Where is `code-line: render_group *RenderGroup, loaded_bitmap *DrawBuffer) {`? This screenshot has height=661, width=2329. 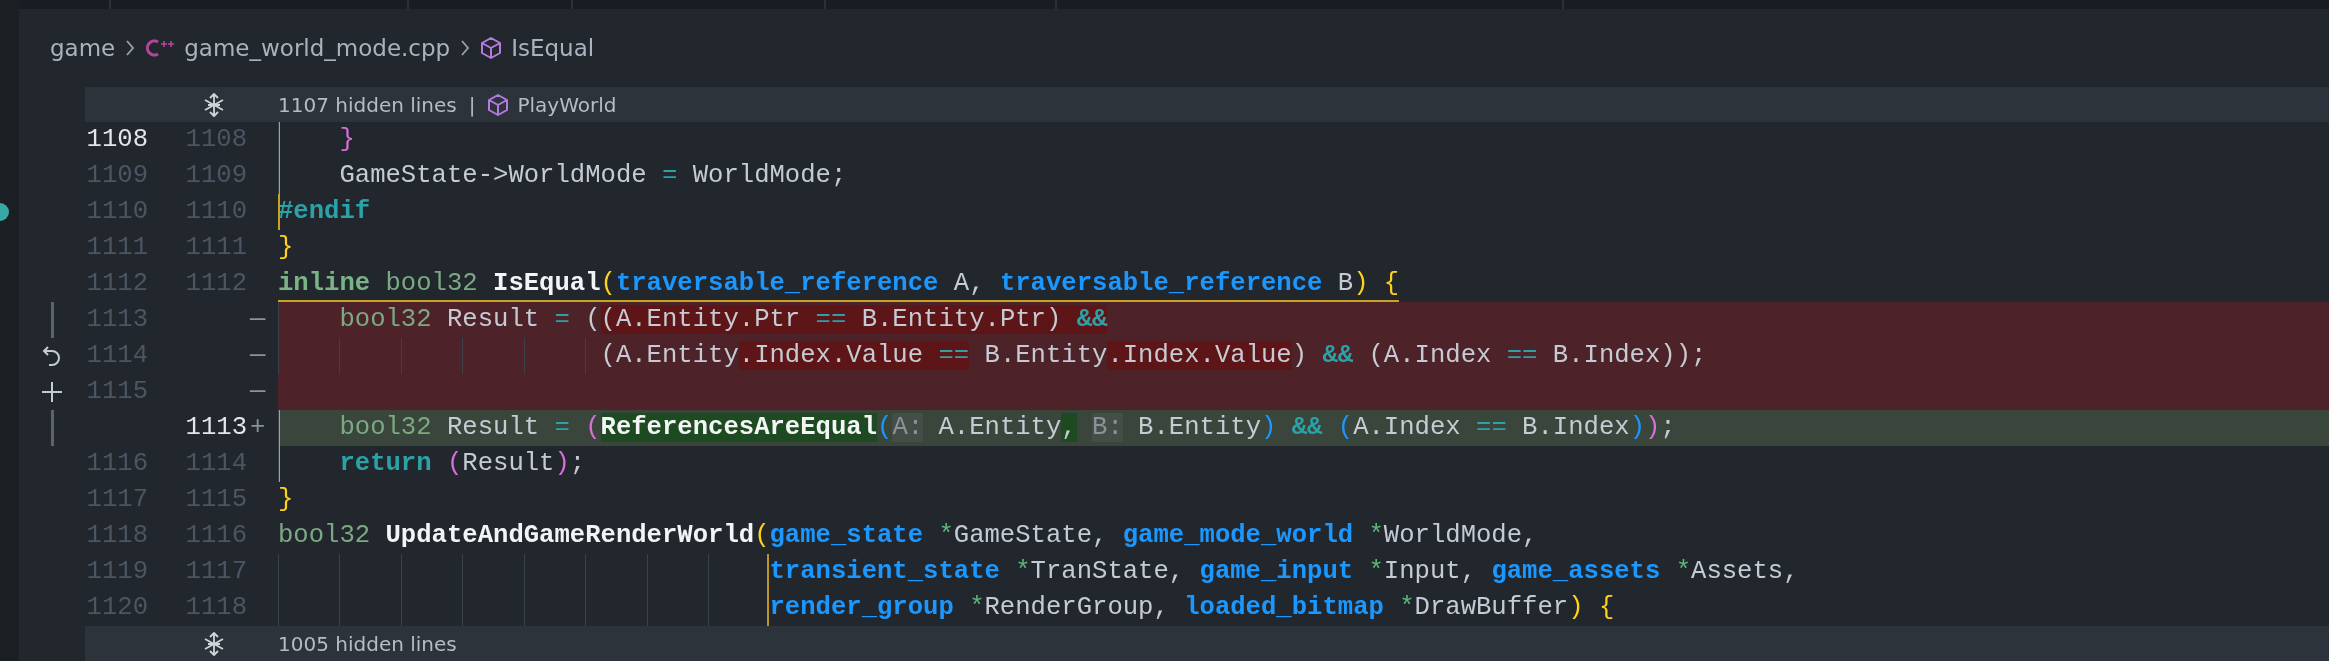 code-line: render_group *RenderGroup, loaded_bitmap *DrawBuffer) { is located at coordinates (946, 607).